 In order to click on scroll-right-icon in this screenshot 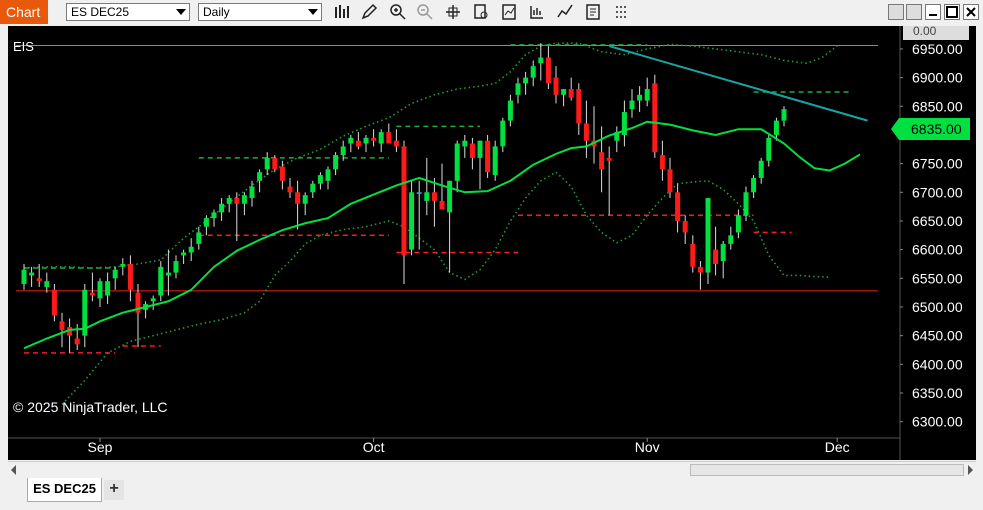, I will do `click(970, 470)`.